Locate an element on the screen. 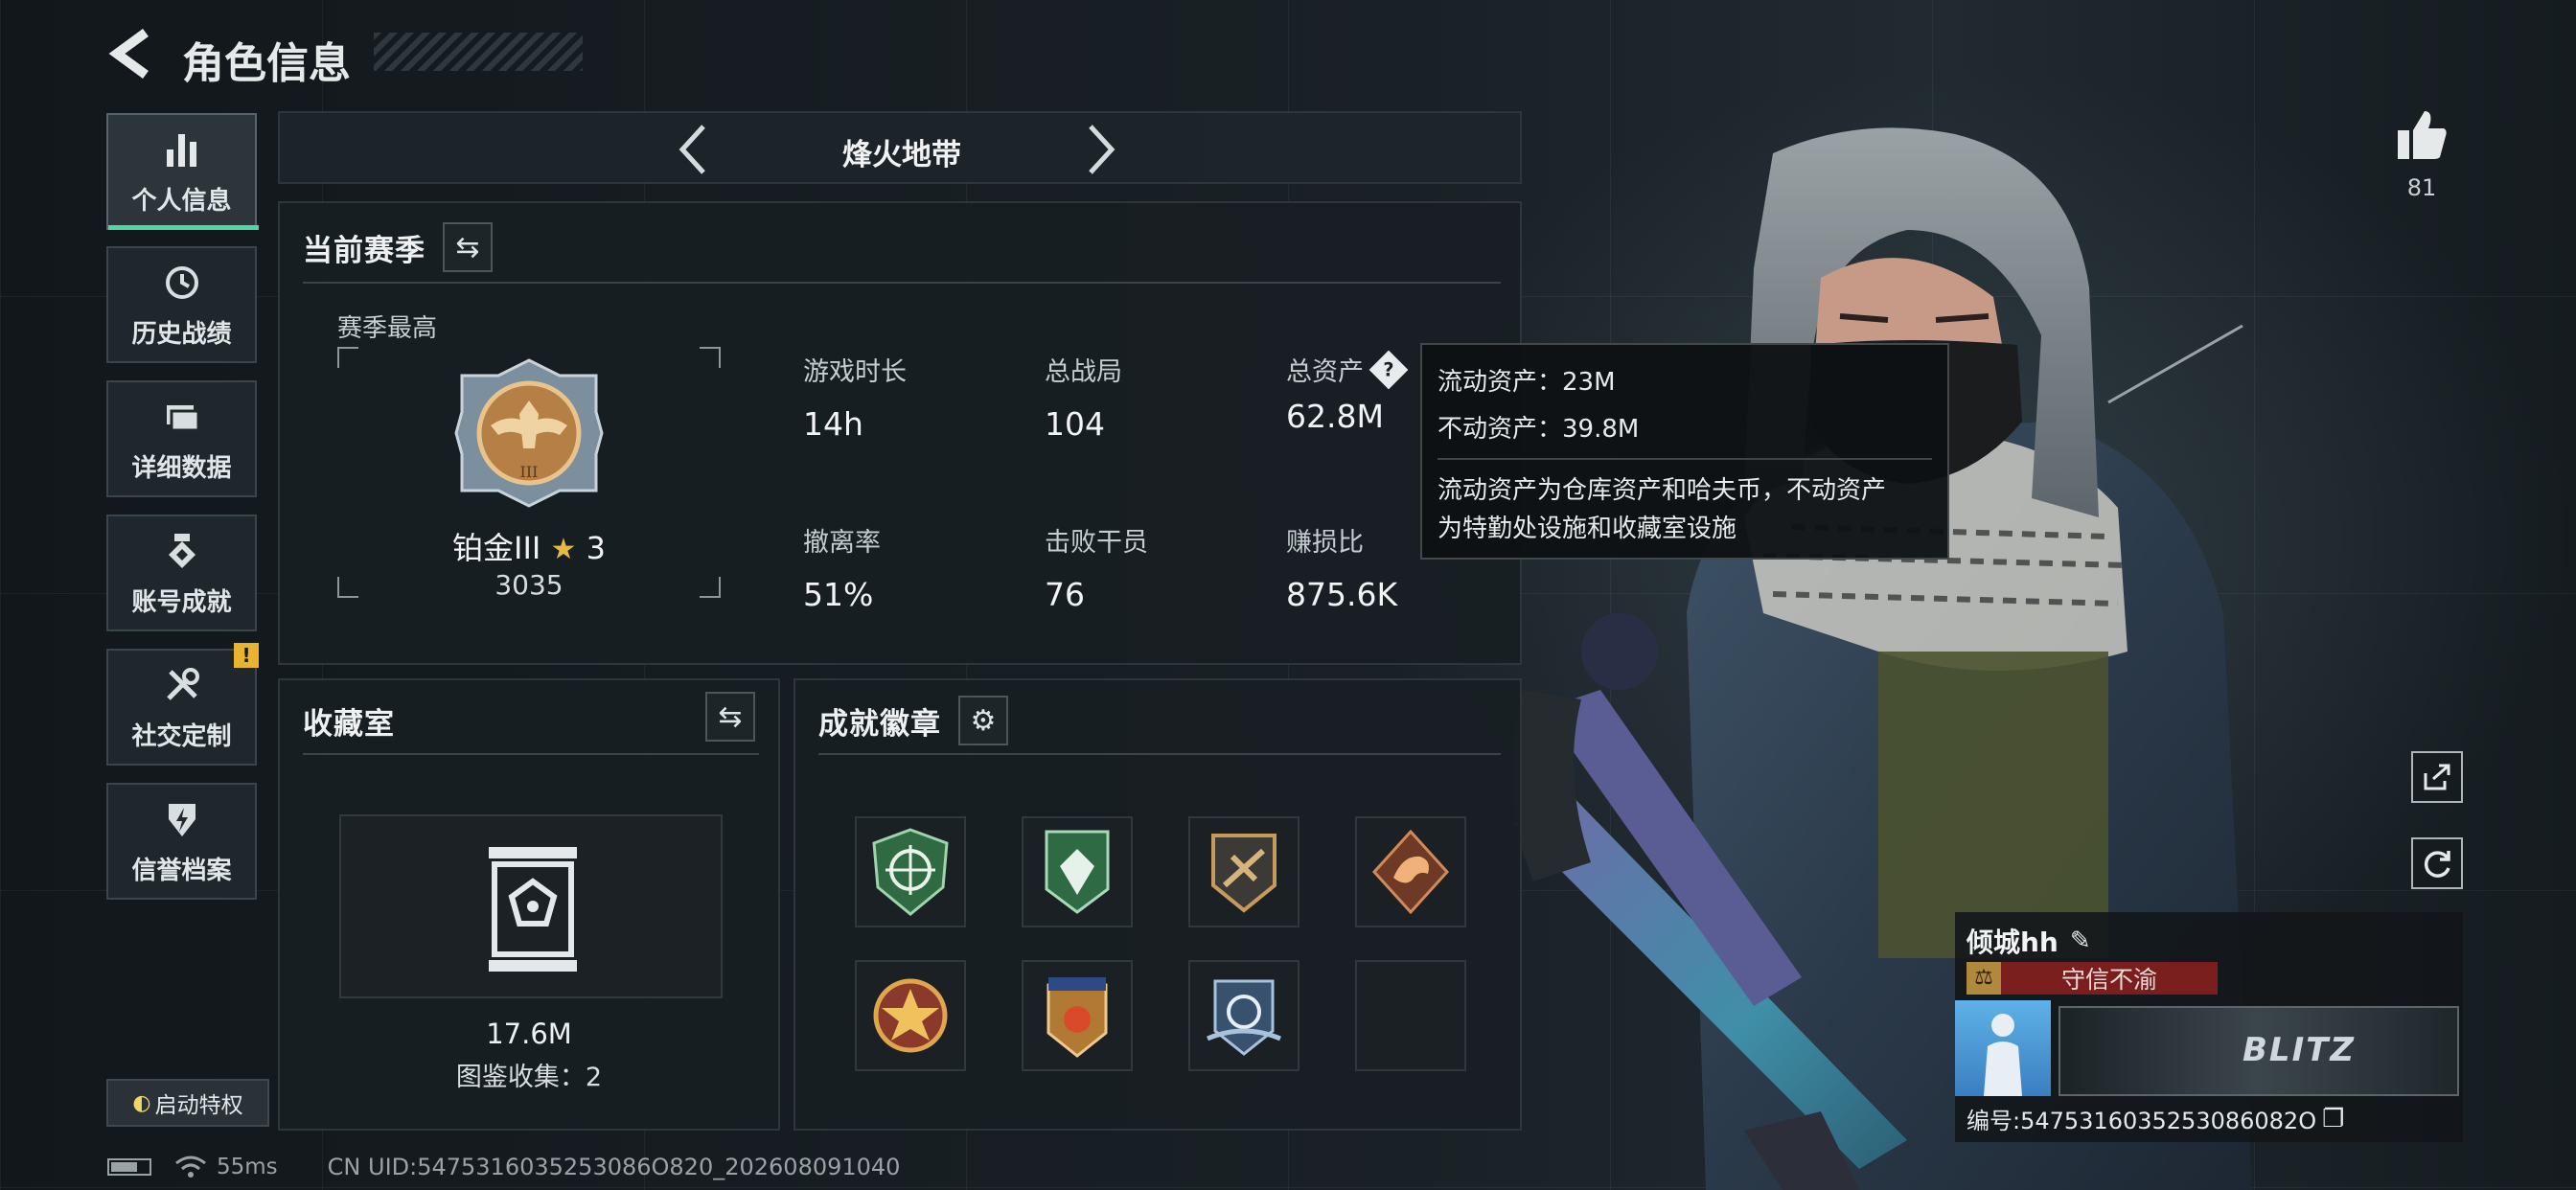 The height and width of the screenshot is (1190, 2576). sidebar-item-label: 信誉档案 is located at coordinates (181, 871).